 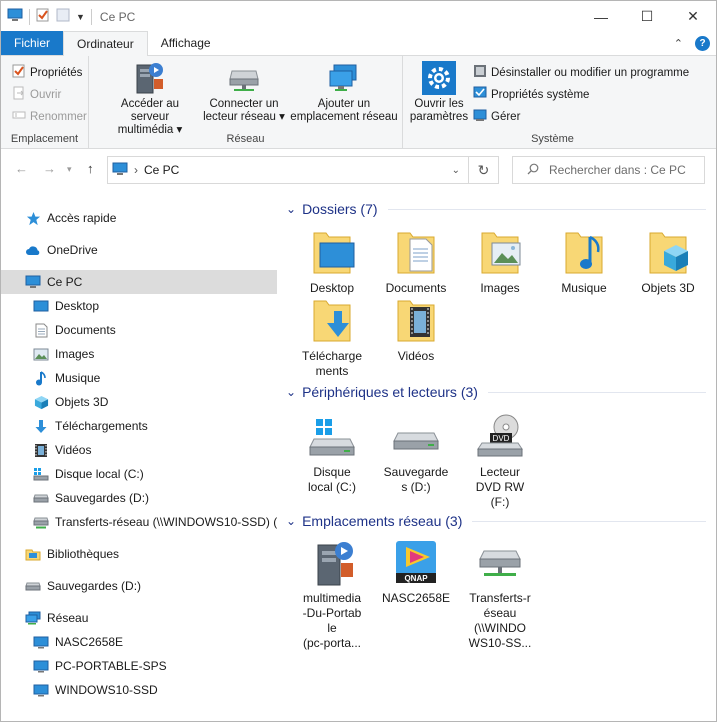 I want to click on tile-label: le, so click(x=332, y=628).